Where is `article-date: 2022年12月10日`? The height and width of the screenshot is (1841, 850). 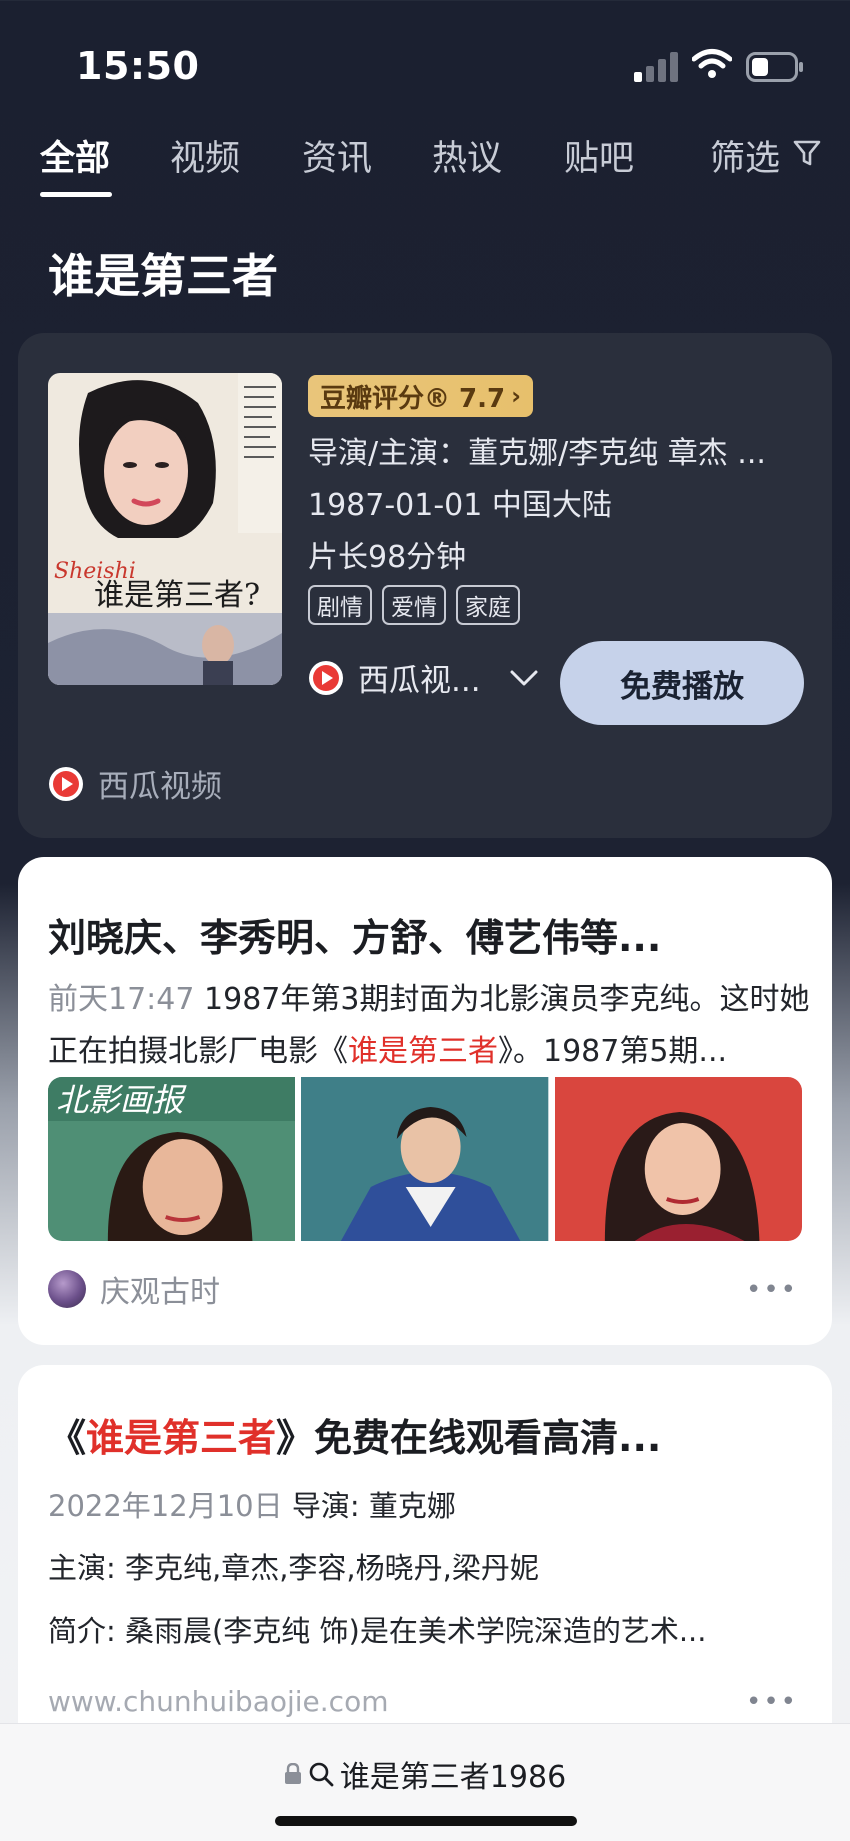
article-date: 2022年12月10日 is located at coordinates (165, 1506).